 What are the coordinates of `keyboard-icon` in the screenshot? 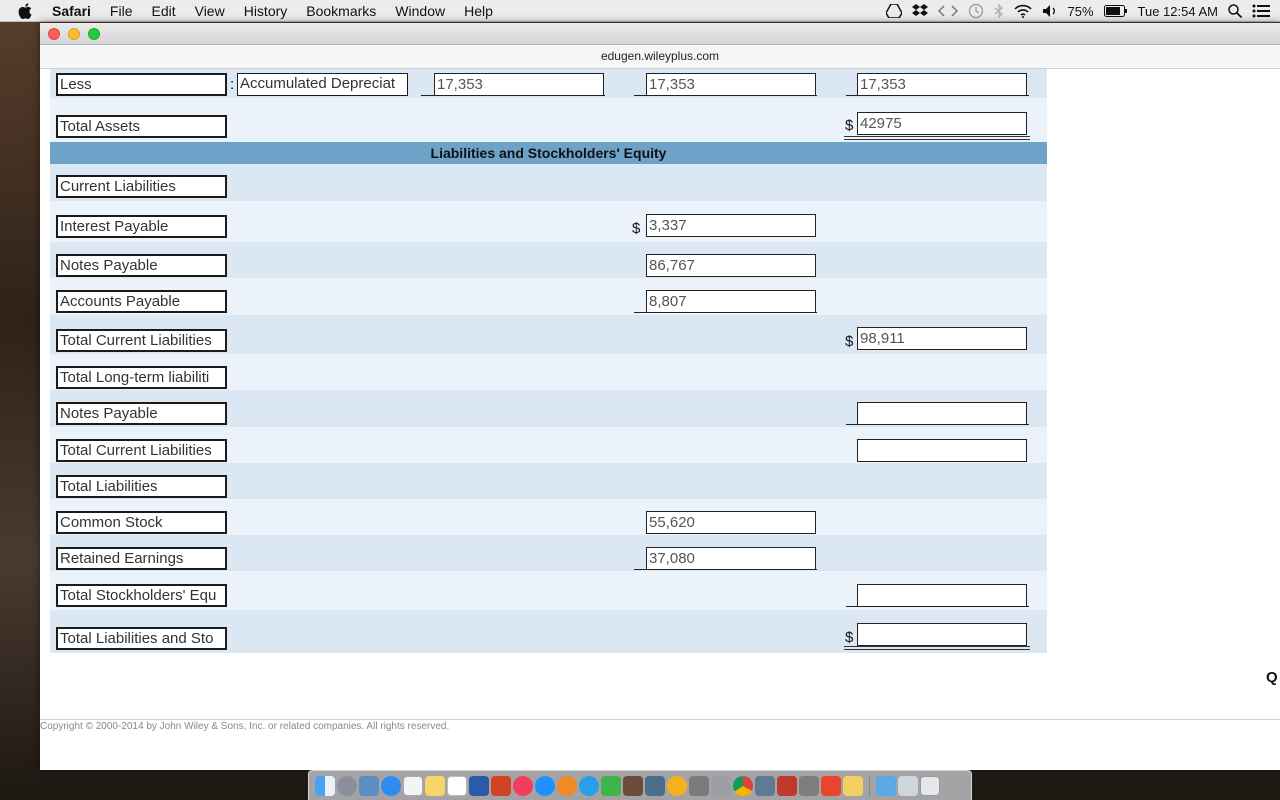 It's located at (699, 785).